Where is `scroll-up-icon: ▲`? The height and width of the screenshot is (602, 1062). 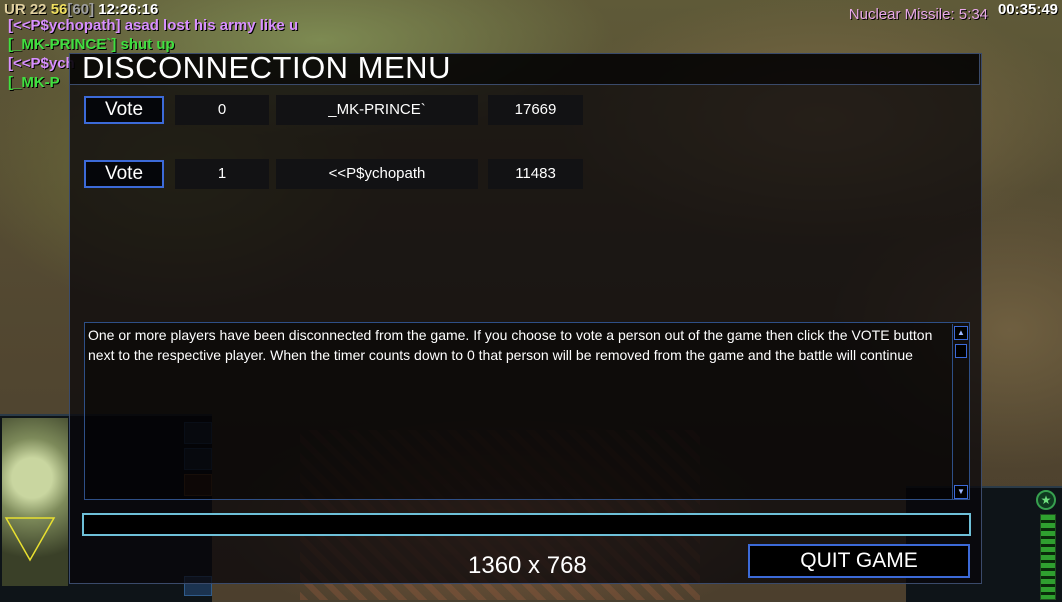 scroll-up-icon: ▲ is located at coordinates (961, 333).